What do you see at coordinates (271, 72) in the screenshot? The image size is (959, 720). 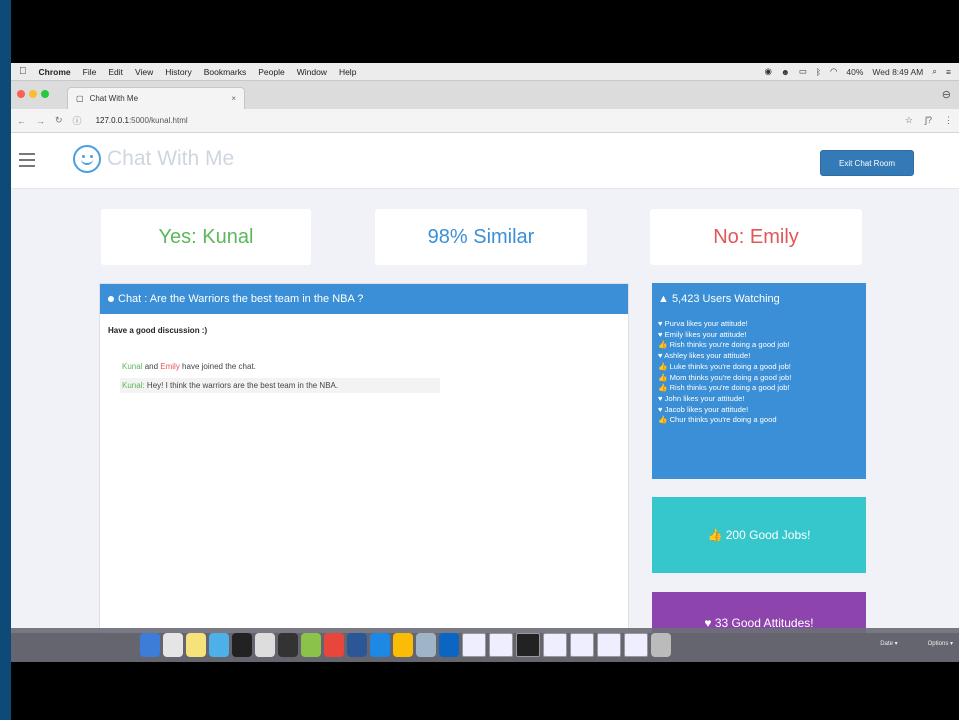 I see `menu-people: People` at bounding box center [271, 72].